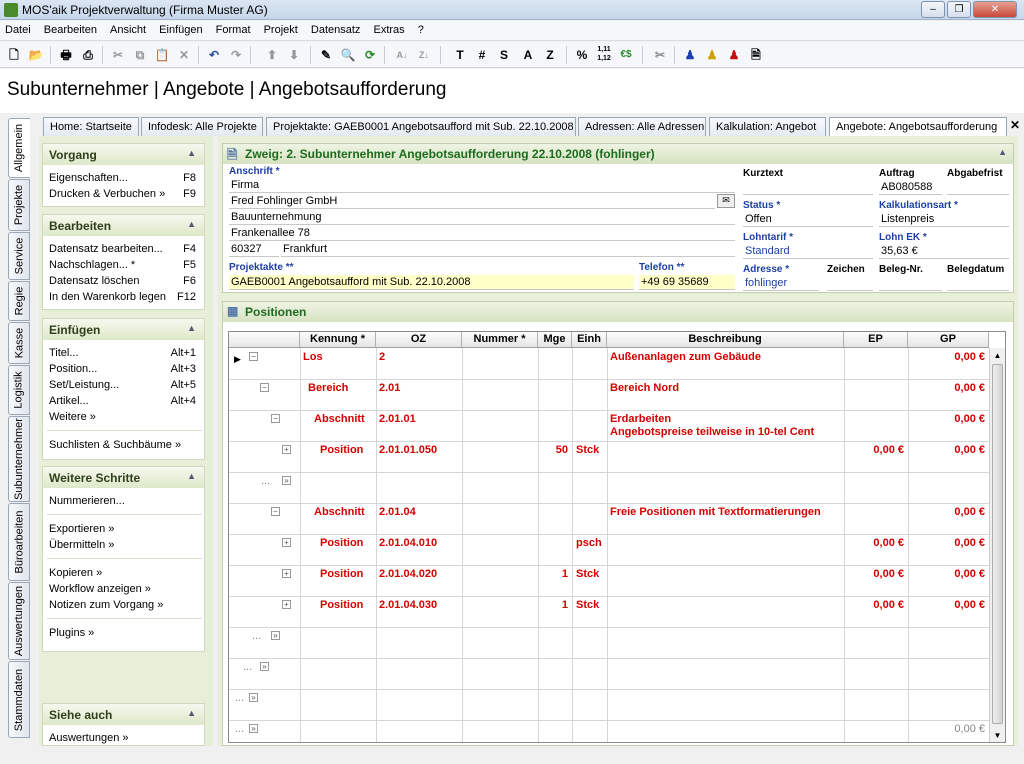 The image size is (1024, 764). What do you see at coordinates (19, 699) in the screenshot?
I see `vtab-stammdaten: Stammdaten` at bounding box center [19, 699].